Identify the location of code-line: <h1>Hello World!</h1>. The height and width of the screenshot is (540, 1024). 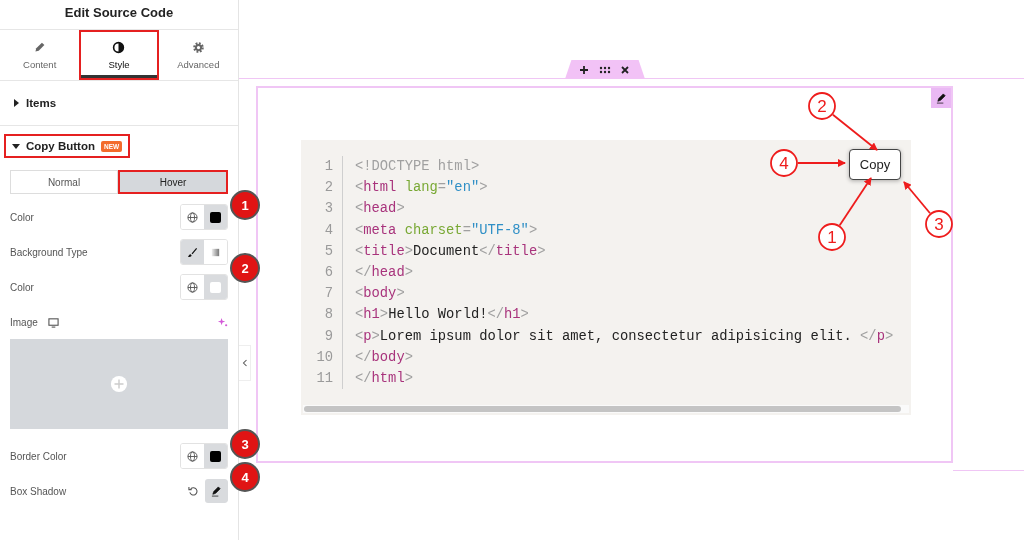
(441, 315).